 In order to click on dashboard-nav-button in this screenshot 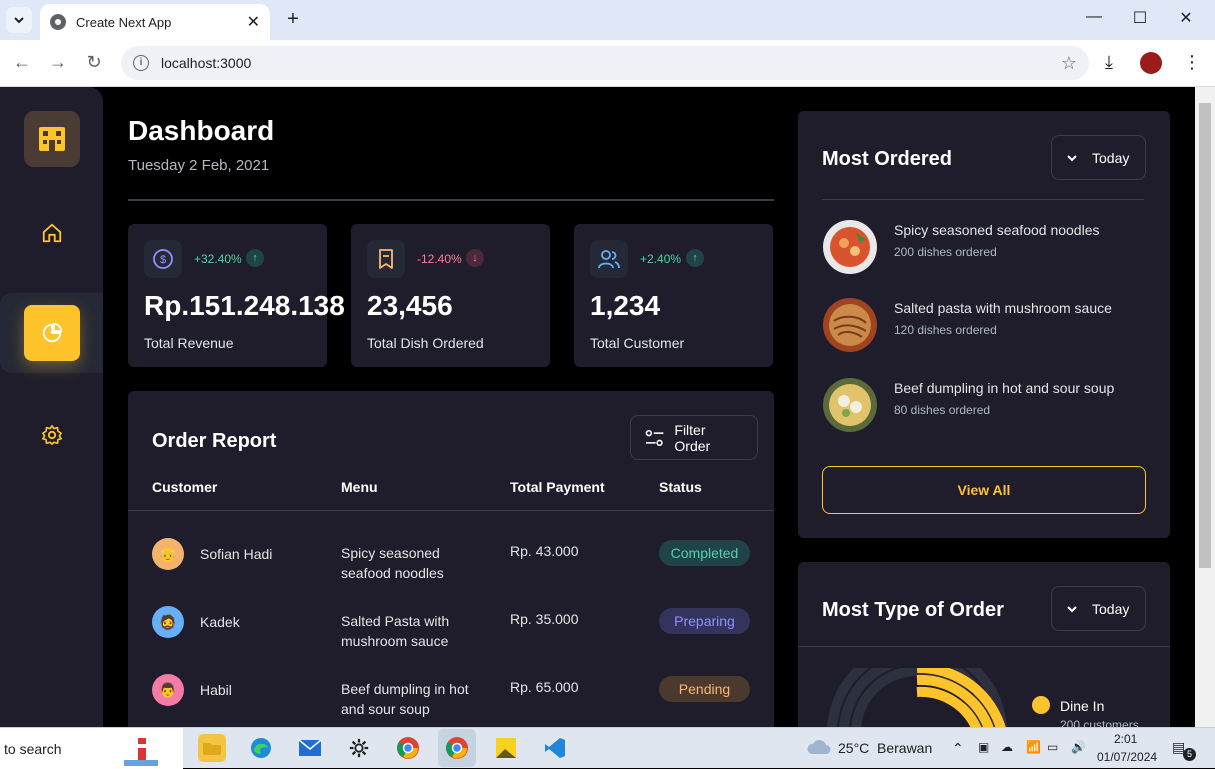, I will do `click(51, 333)`.